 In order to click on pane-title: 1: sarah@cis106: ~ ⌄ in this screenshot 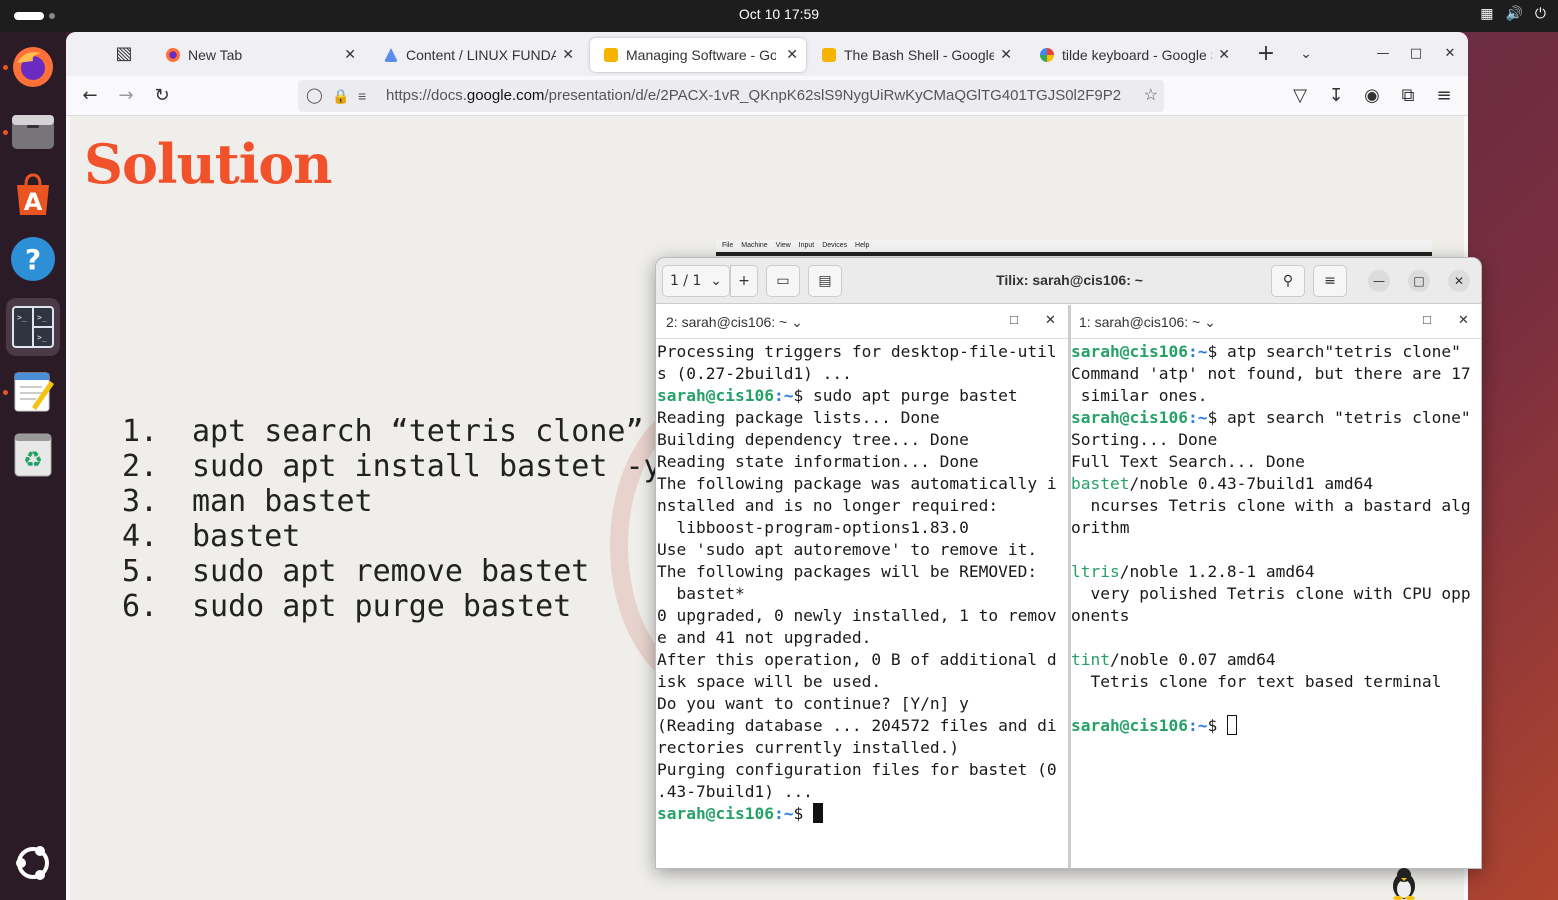, I will do `click(1147, 322)`.